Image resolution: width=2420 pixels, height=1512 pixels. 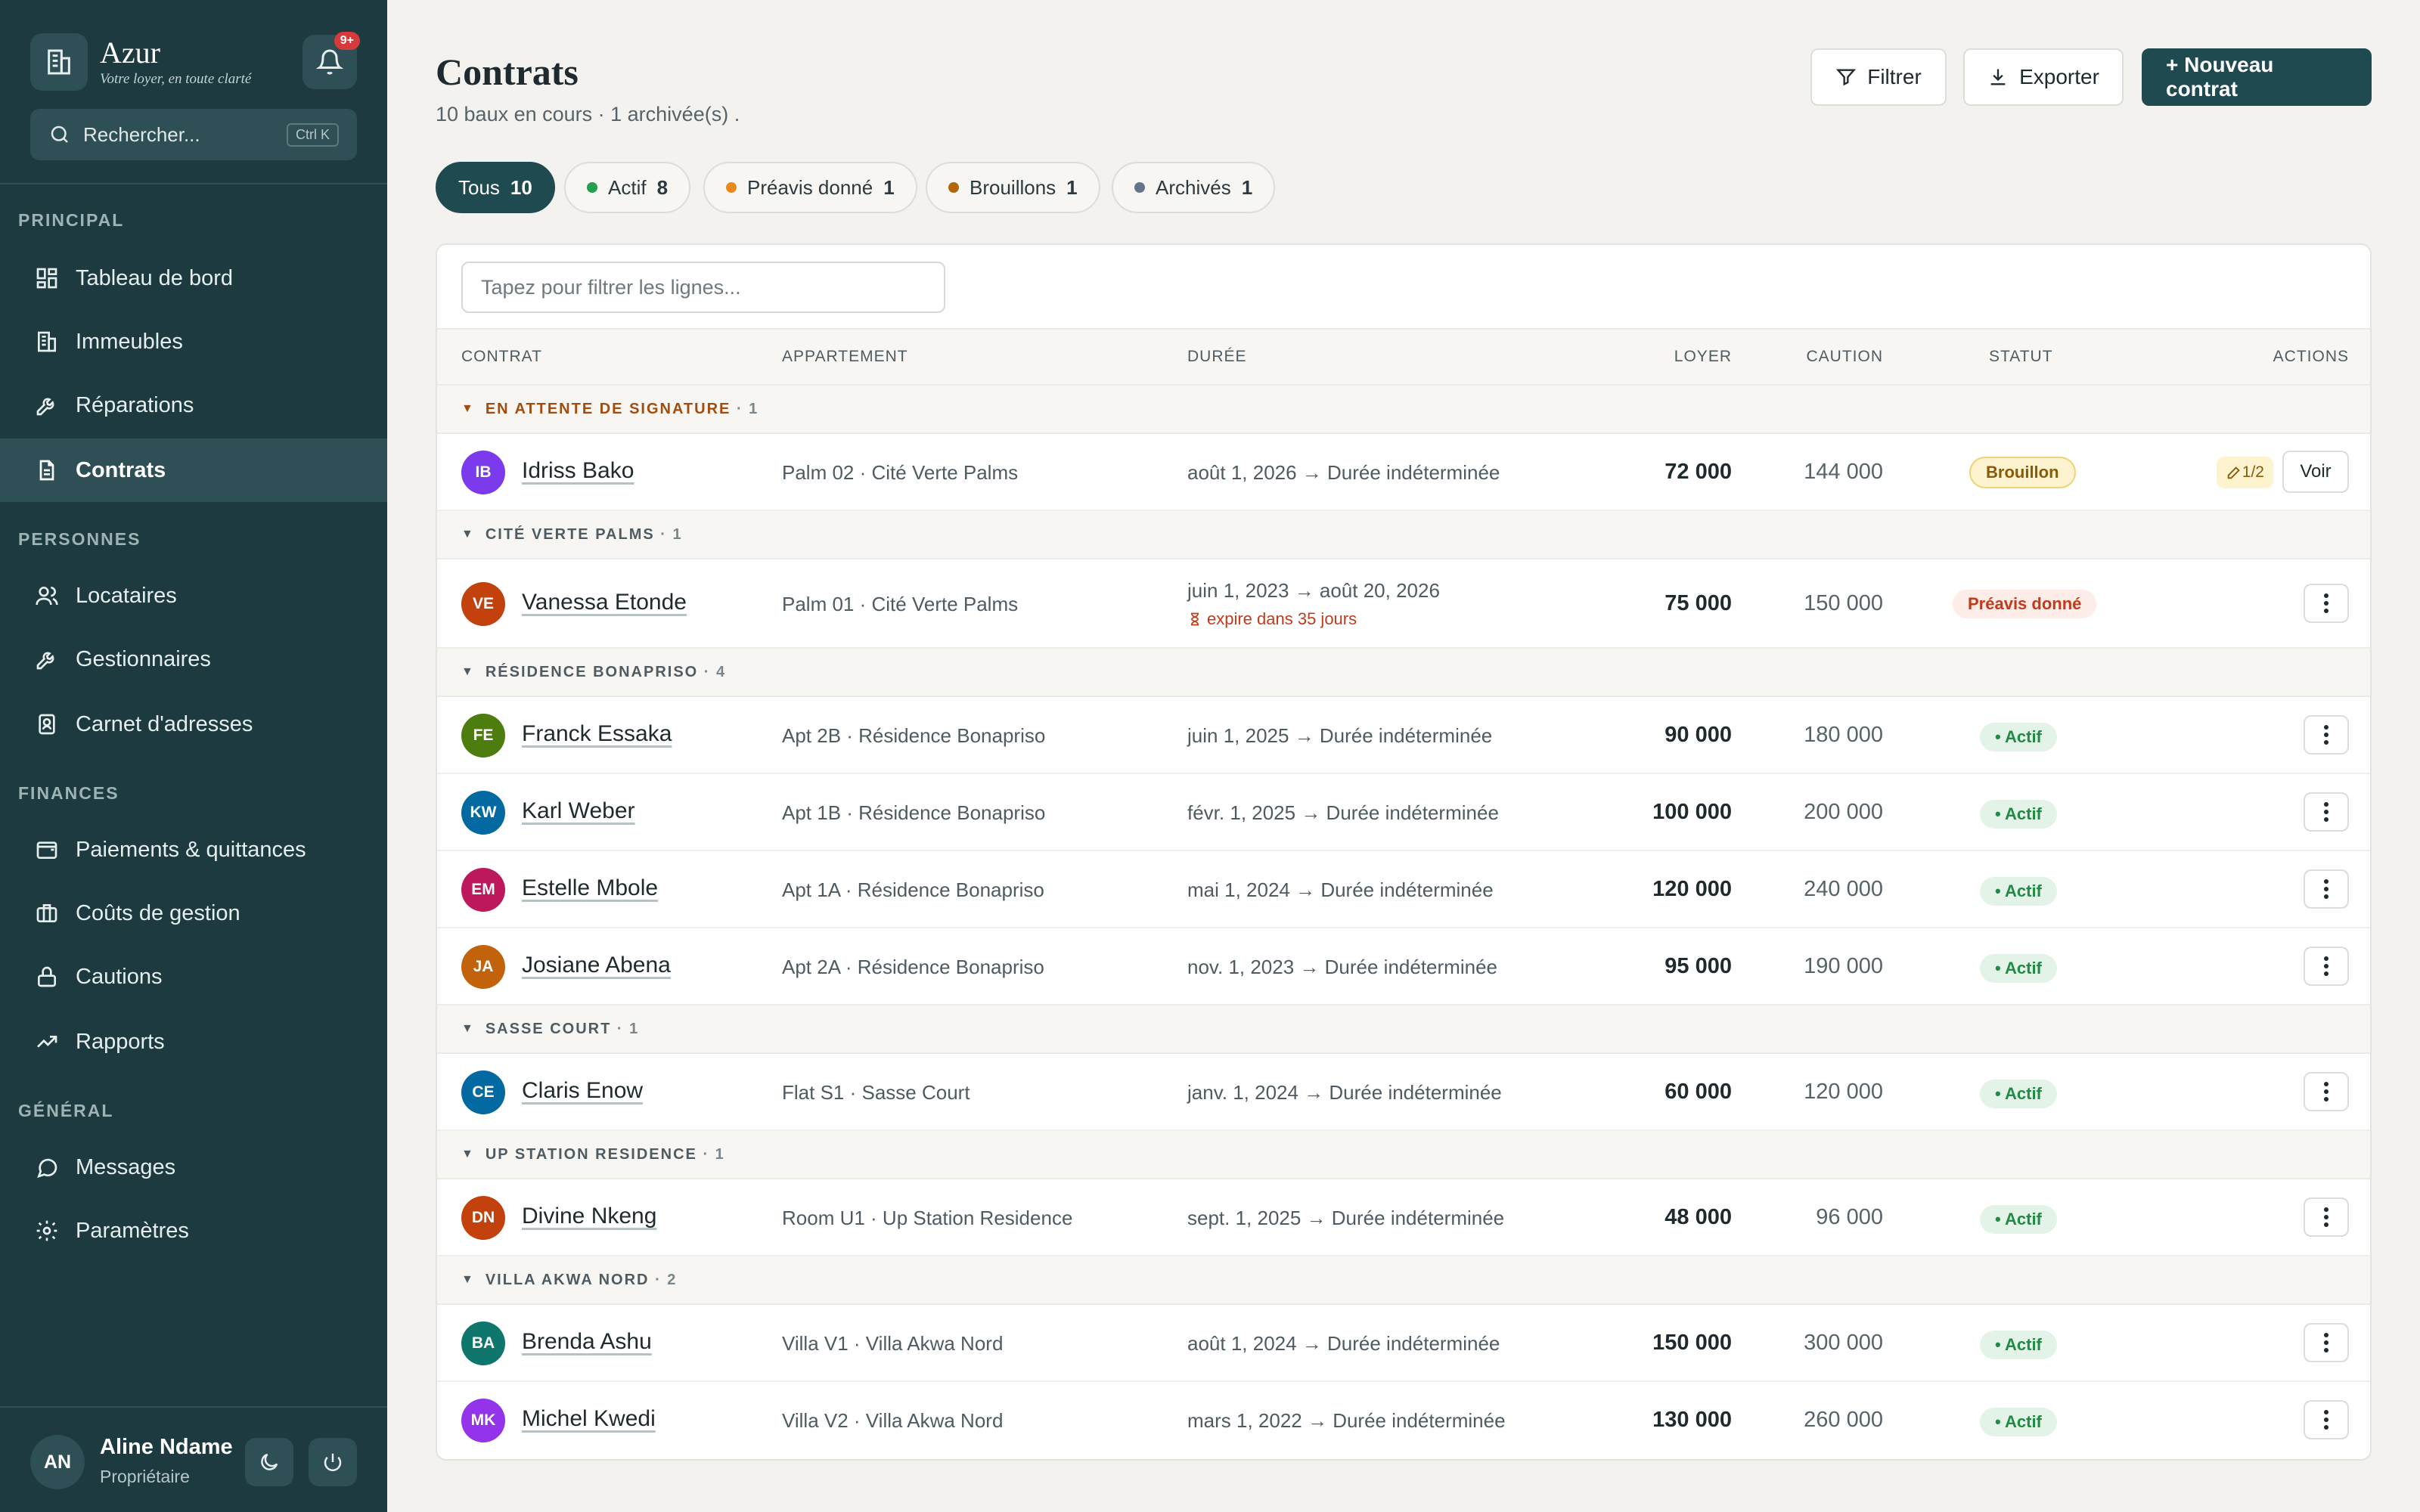 What do you see at coordinates (140, 62) in the screenshot?
I see `brand: Azur Votre loyer, en toute clarté` at bounding box center [140, 62].